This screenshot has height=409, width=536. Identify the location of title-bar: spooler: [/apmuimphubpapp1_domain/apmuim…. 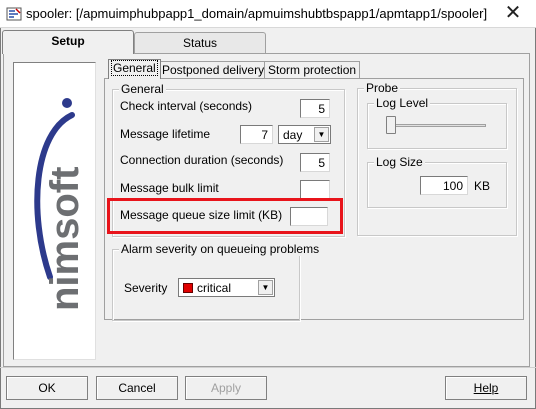
(268, 14).